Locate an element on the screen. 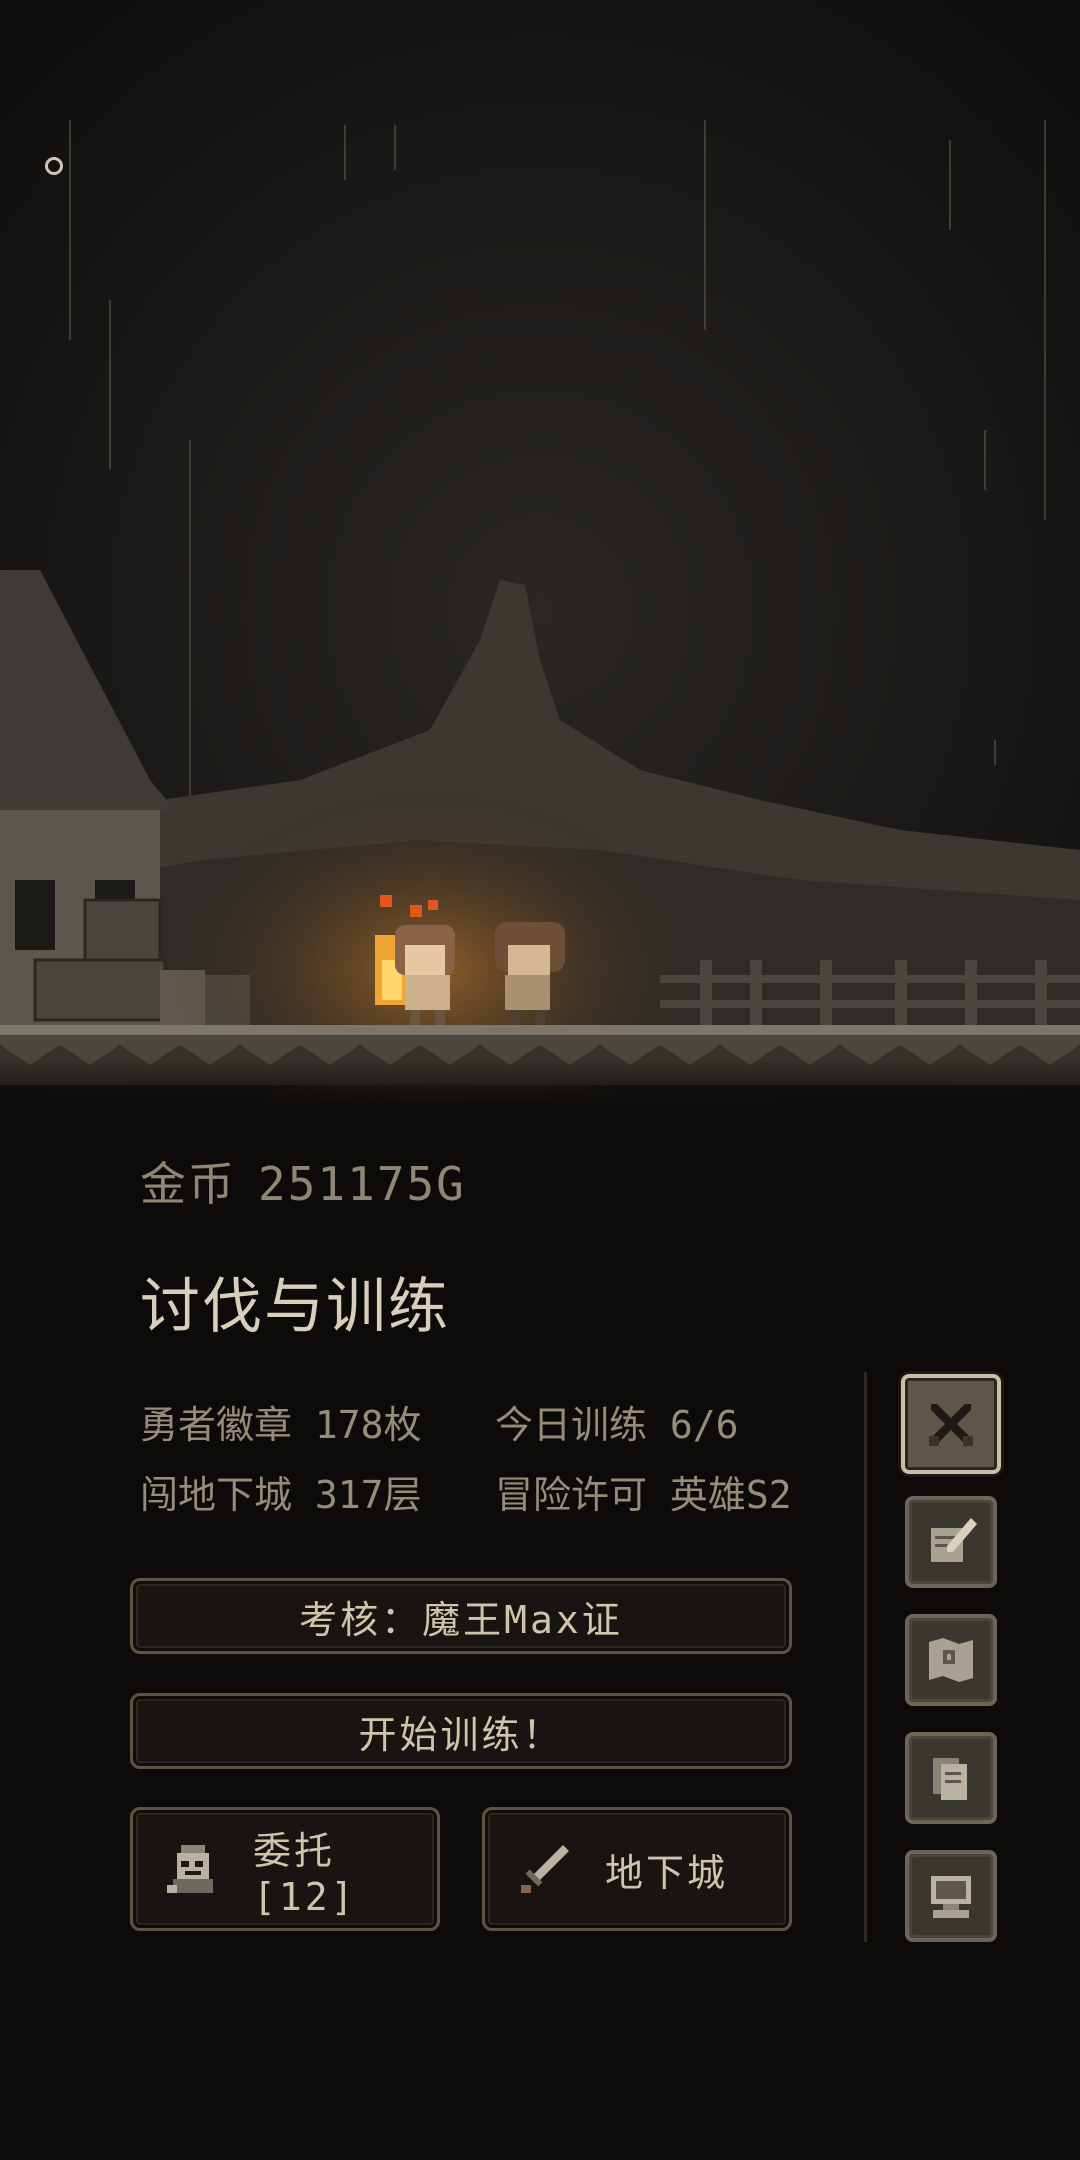  map-icon is located at coordinates (951, 1660).